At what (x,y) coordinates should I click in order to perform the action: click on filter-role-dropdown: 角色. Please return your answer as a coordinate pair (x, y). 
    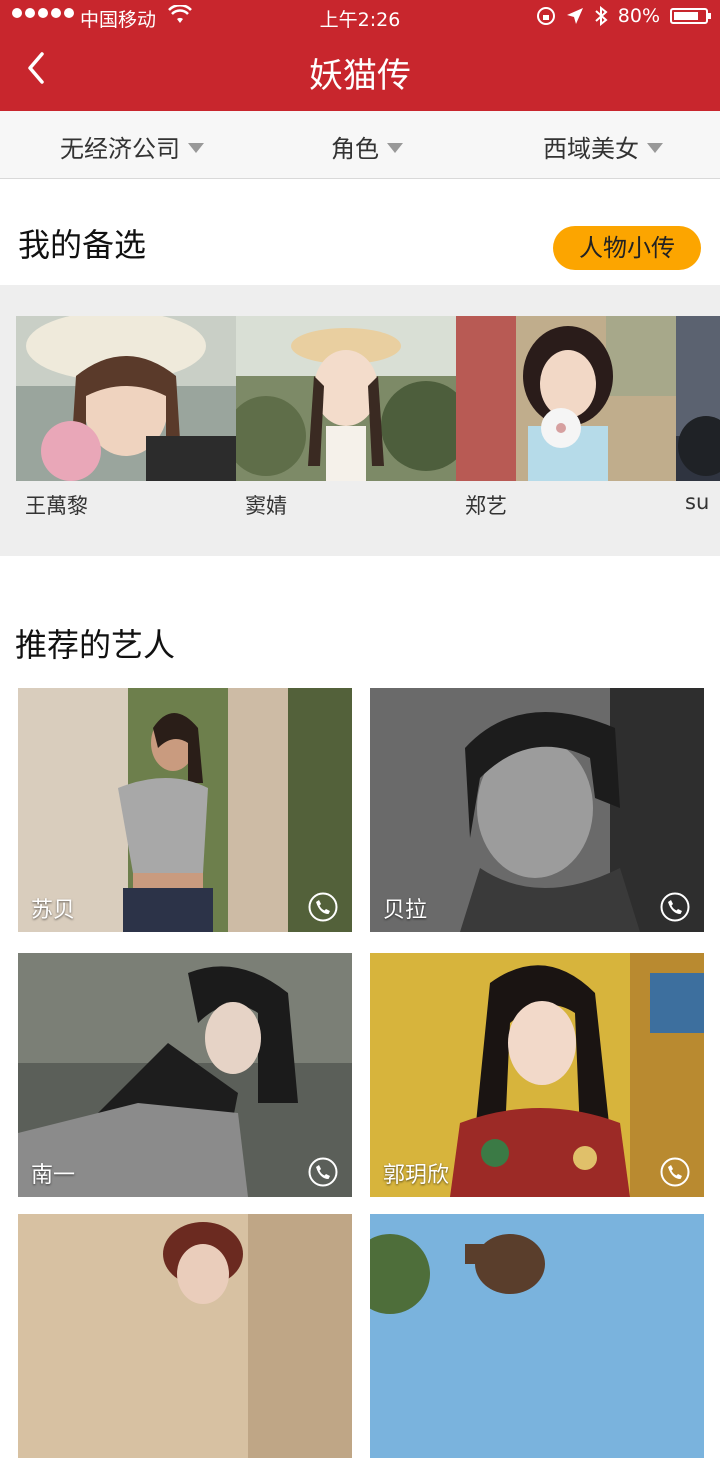
    Looking at the image, I should click on (367, 146).